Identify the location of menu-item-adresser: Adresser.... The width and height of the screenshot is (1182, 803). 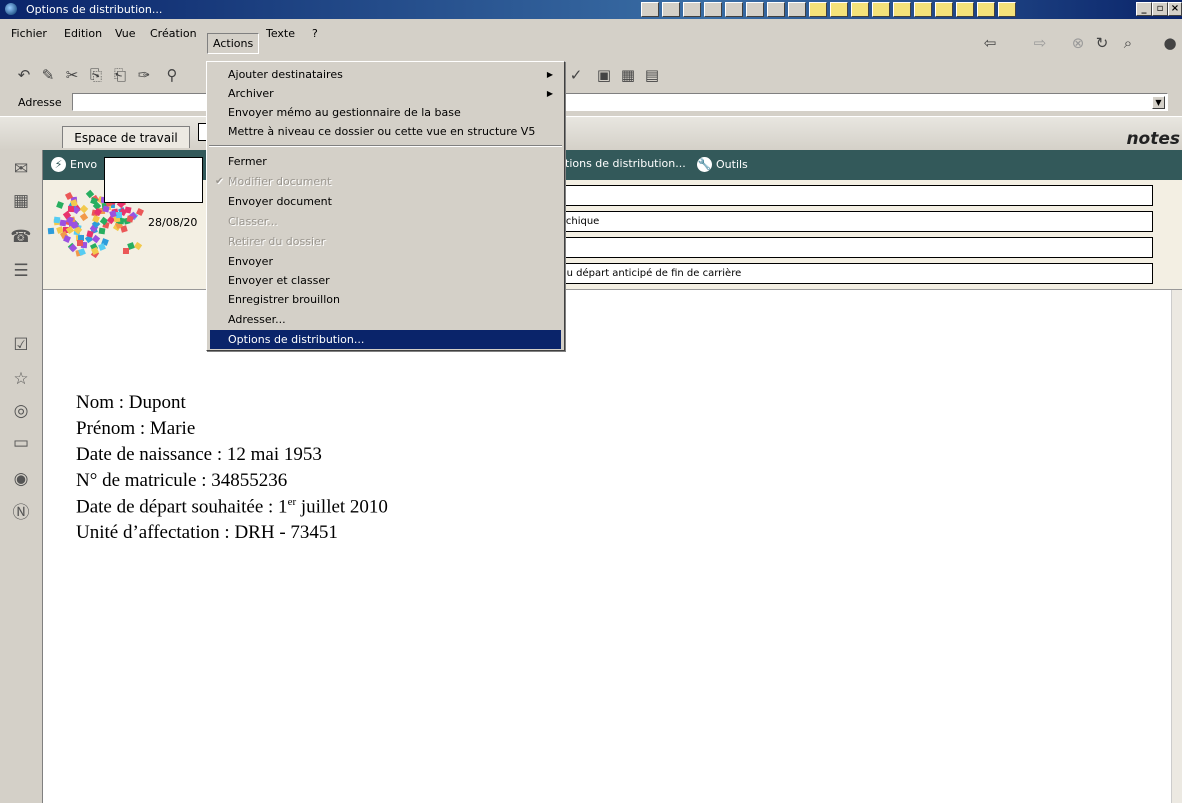
(385, 319).